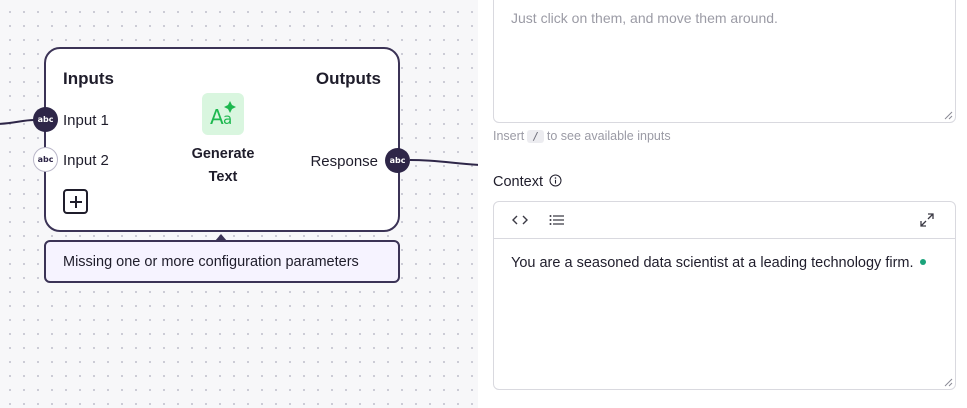 Image resolution: width=967 pixels, height=408 pixels. What do you see at coordinates (17, 122) in the screenshot?
I see `input-wire` at bounding box center [17, 122].